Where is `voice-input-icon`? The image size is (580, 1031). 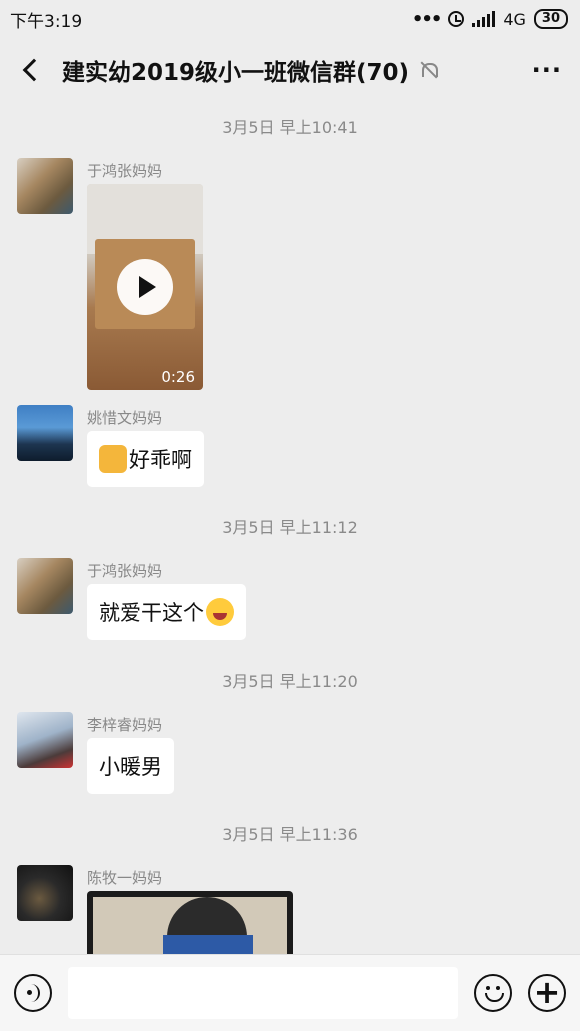
voice-input-icon is located at coordinates (33, 993).